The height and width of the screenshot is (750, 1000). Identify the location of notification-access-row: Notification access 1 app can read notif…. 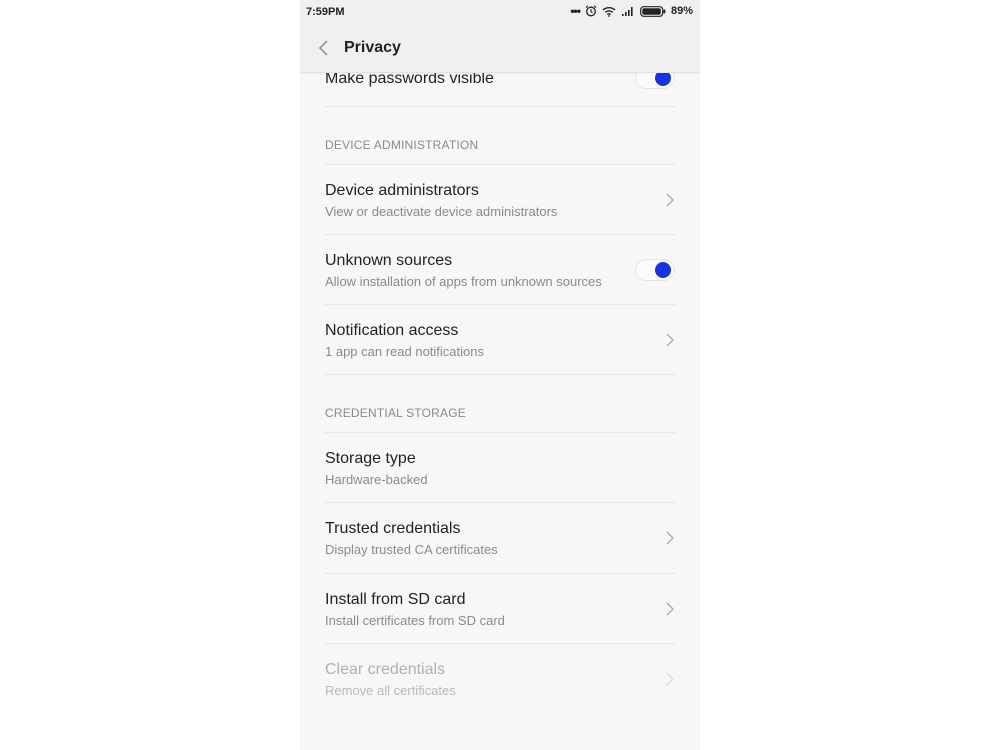
(500, 340).